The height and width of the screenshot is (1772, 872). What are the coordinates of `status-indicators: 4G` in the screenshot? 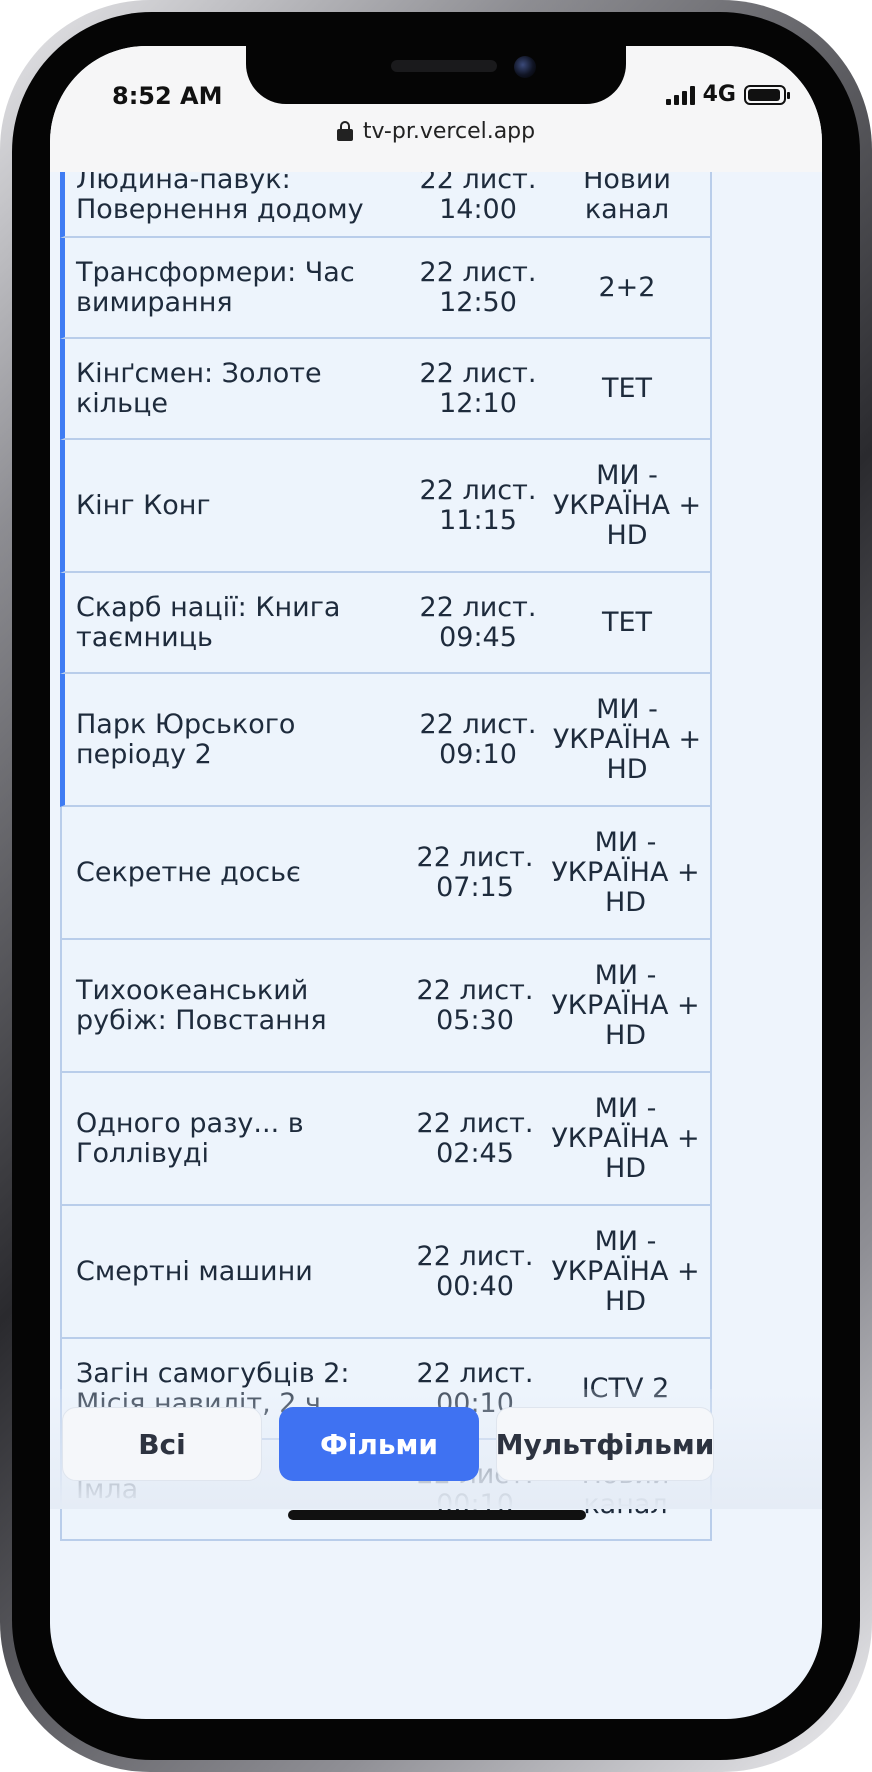 It's located at (727, 94).